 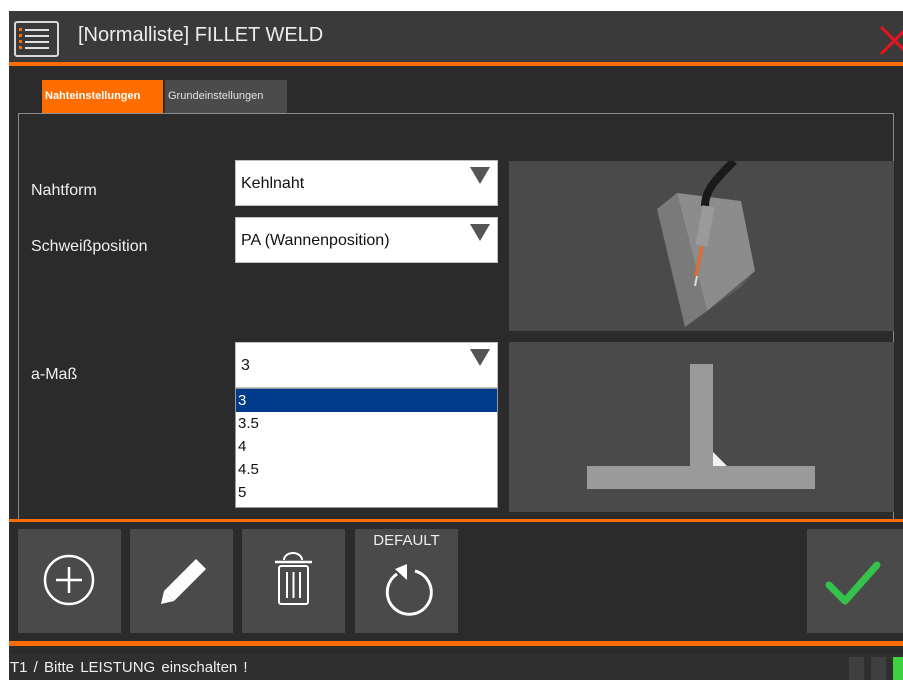 What do you see at coordinates (366, 365) in the screenshot?
I see `a-mass-select: 3` at bounding box center [366, 365].